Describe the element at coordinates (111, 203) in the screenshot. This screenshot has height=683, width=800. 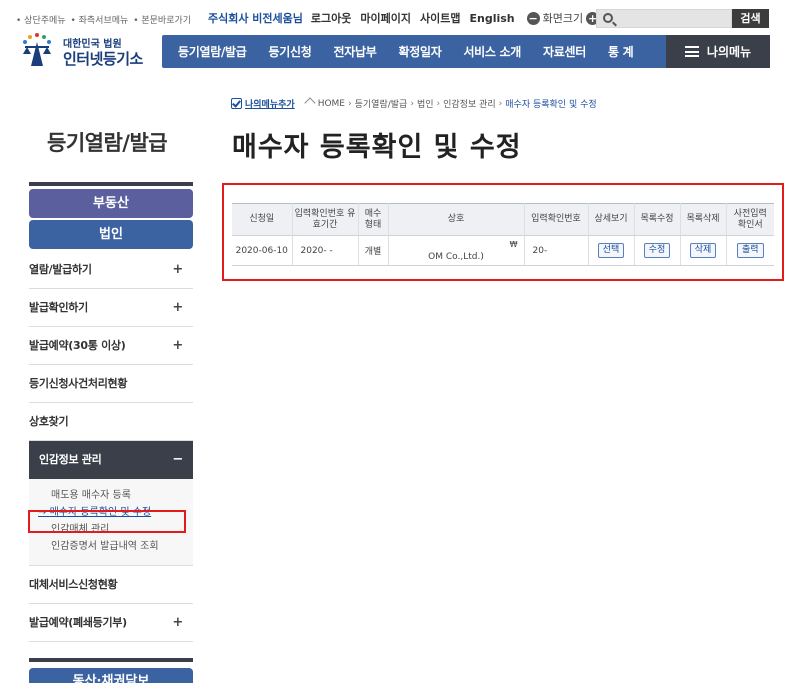
I see `sidebar-category-realty: 부동산` at that location.